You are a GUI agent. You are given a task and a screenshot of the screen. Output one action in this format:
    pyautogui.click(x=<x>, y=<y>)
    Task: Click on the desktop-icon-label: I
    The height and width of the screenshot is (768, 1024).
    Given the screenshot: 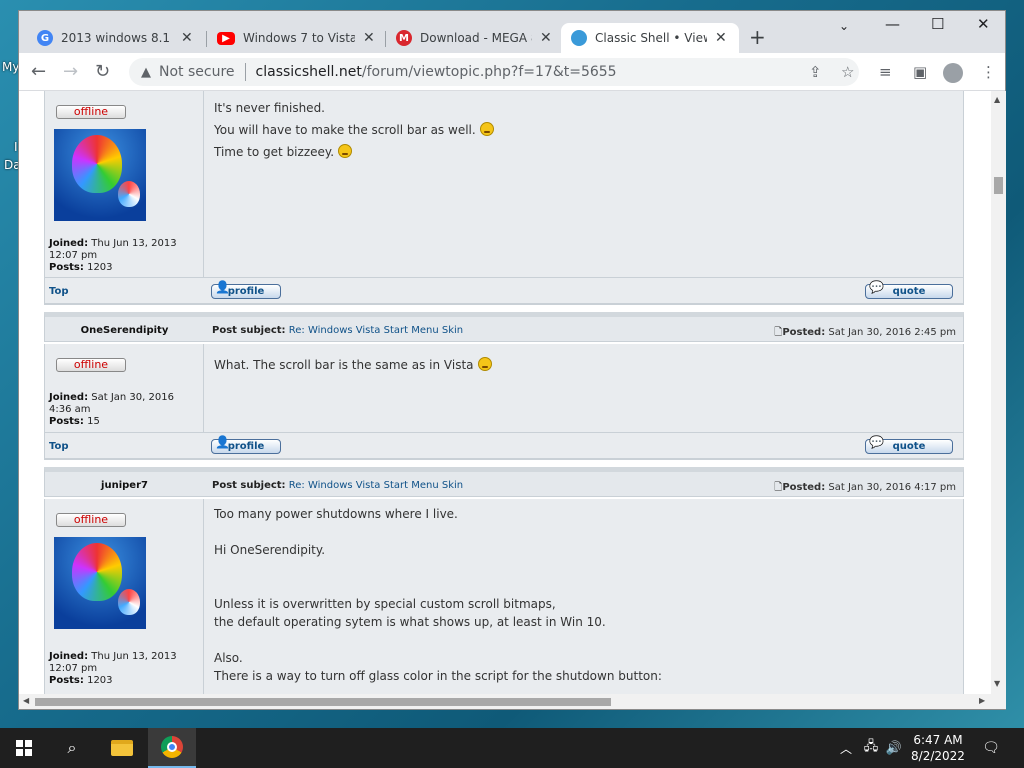 What is the action you would take?
    pyautogui.click(x=16, y=147)
    